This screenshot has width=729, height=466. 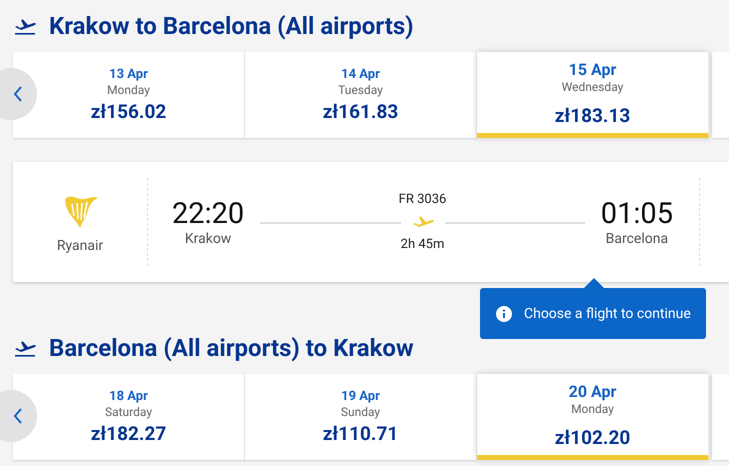 I want to click on weekday-label: Saturday, so click(x=128, y=412).